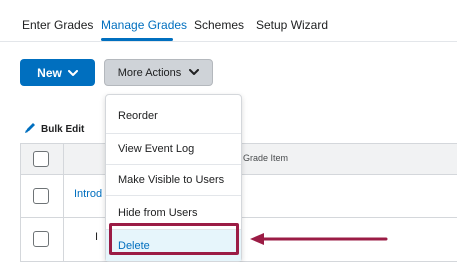 The image size is (457, 262). Describe the element at coordinates (63, 129) in the screenshot. I see `bulk-edit-label: Bulk Edit` at that location.